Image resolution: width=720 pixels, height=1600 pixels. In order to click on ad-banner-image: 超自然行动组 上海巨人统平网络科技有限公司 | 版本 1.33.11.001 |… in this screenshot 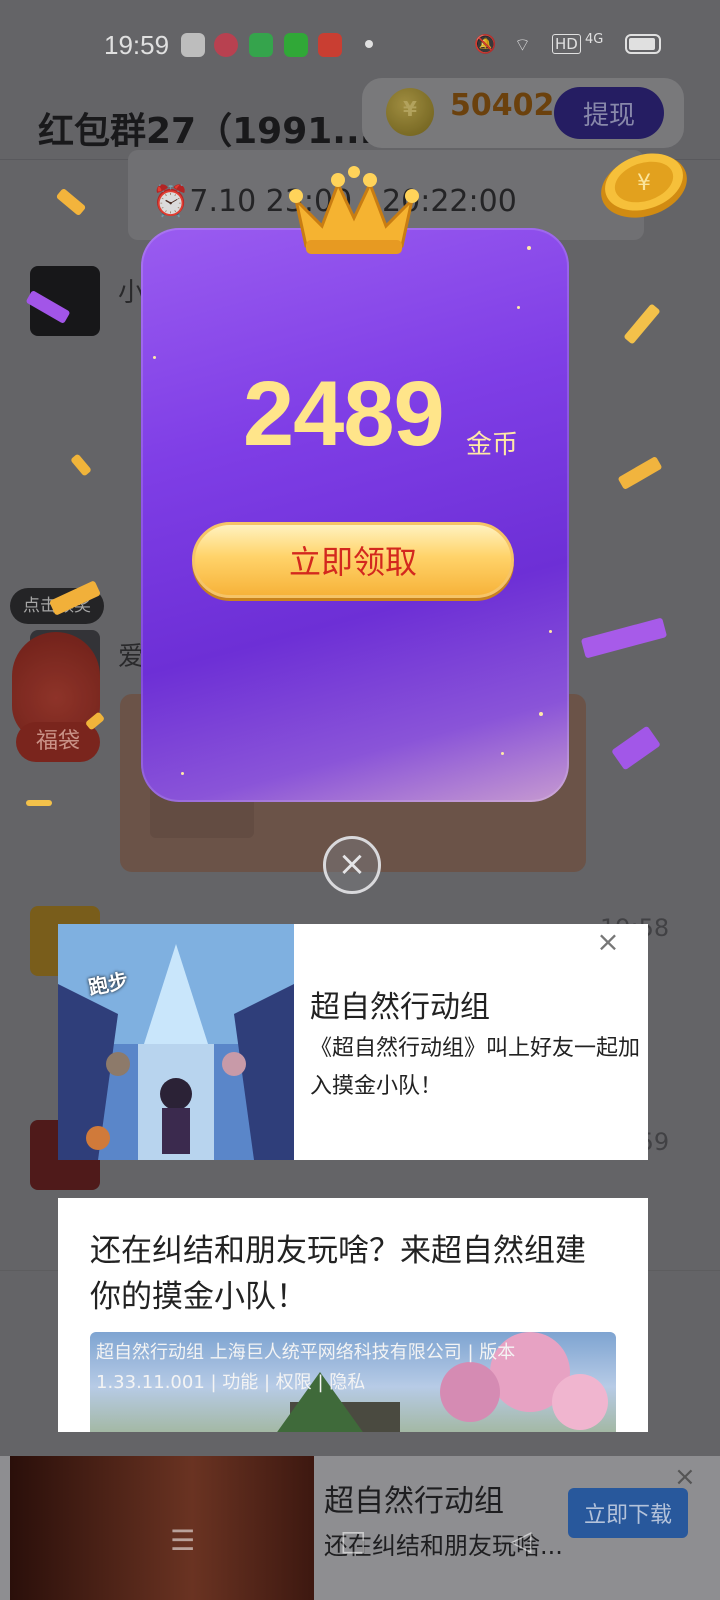, I will do `click(353, 1382)`.